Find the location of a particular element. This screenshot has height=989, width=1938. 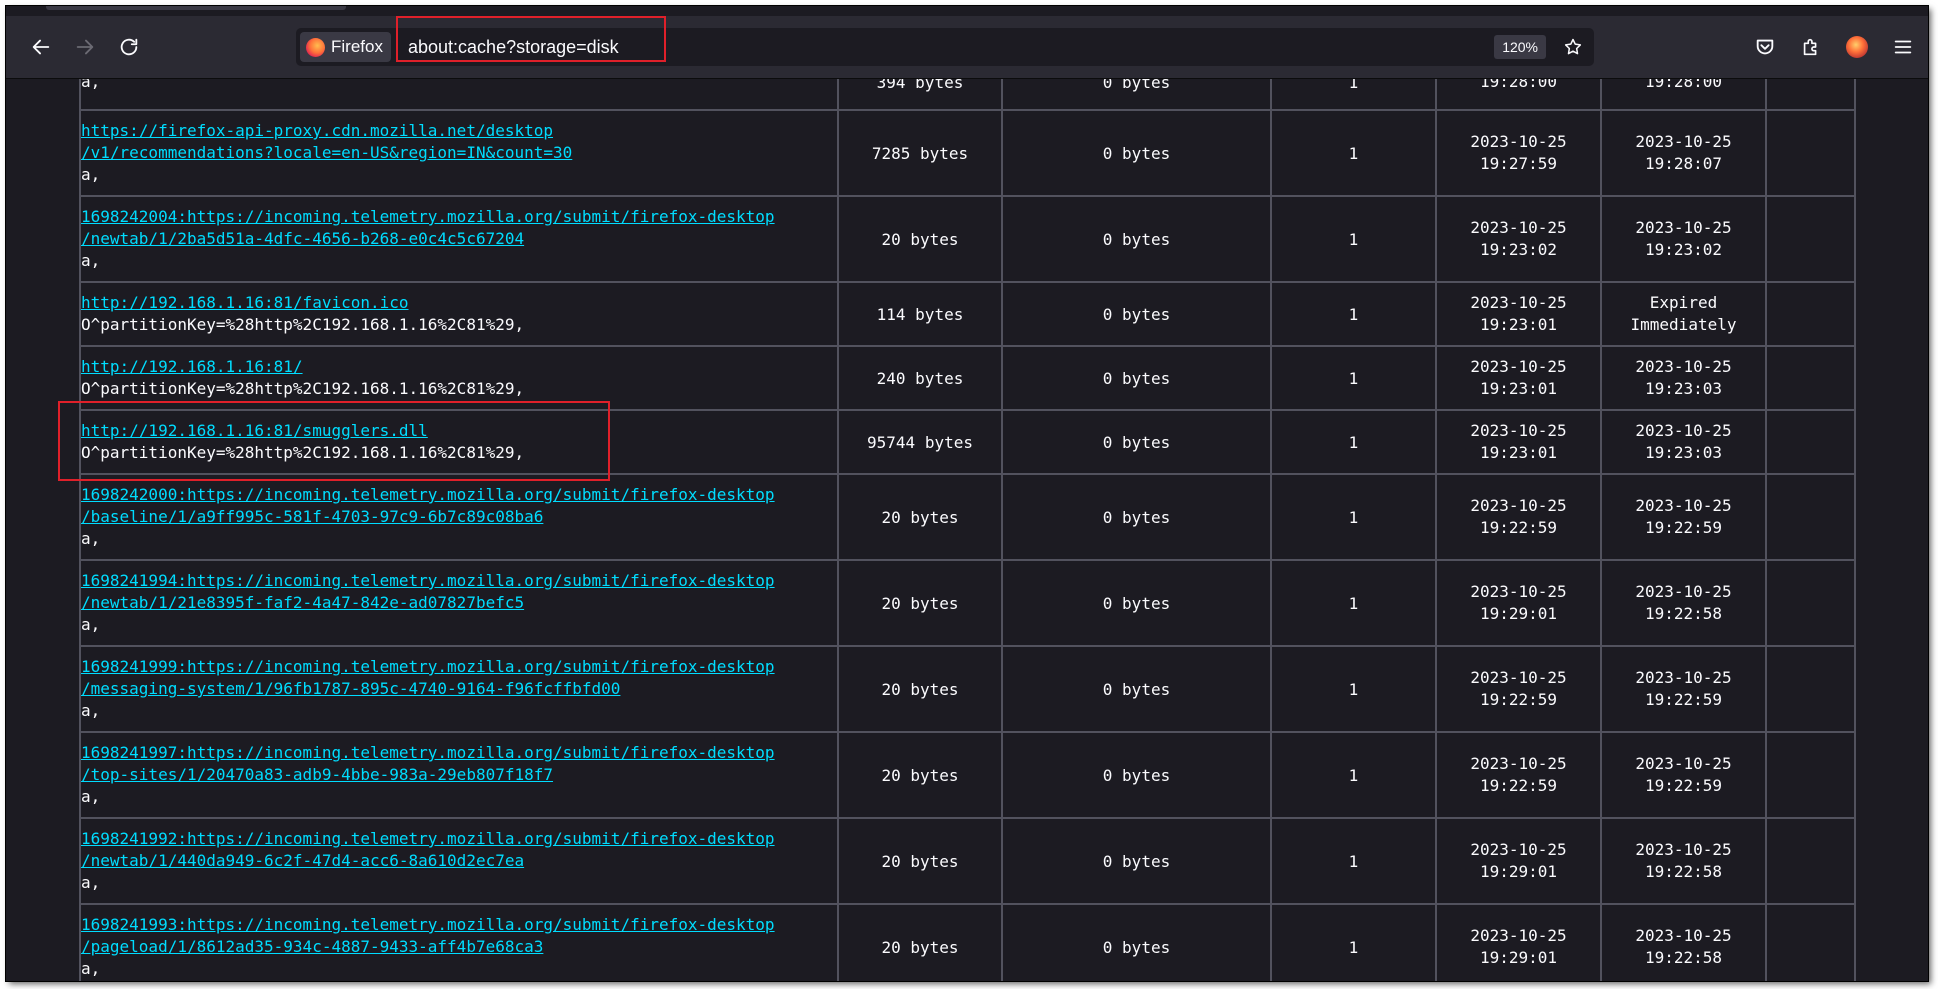

cache-entry-link: http://192.168.1.16:81/smugglers.dll is located at coordinates (254, 430).